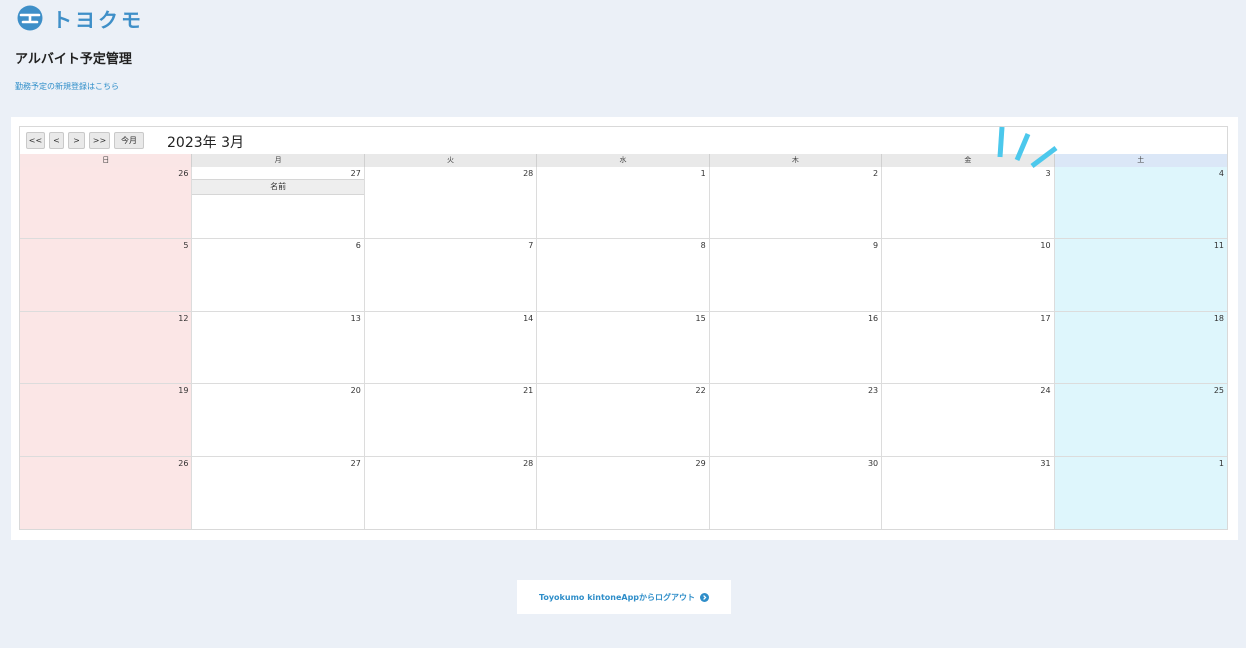  What do you see at coordinates (73, 59) in the screenshot?
I see `page-title: アルバイト予定管理` at bounding box center [73, 59].